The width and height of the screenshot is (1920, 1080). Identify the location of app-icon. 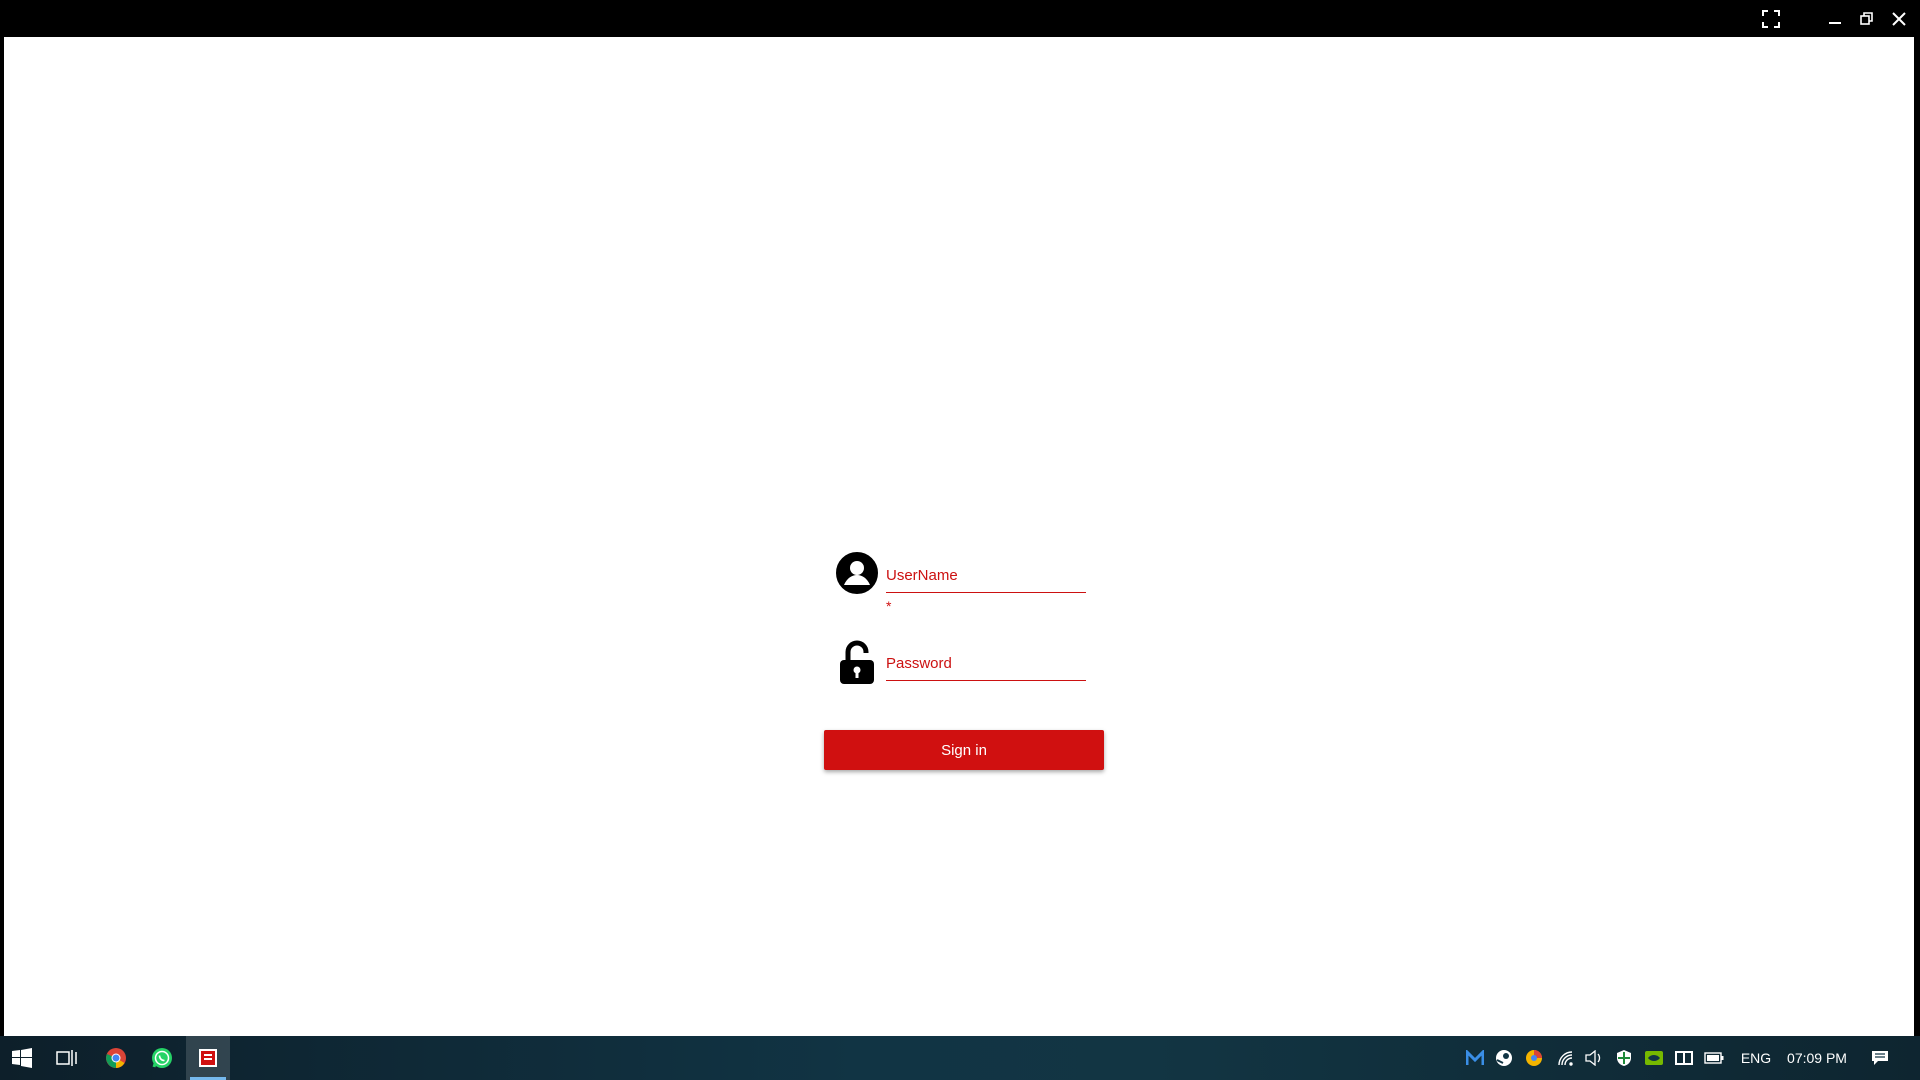
(208, 1058).